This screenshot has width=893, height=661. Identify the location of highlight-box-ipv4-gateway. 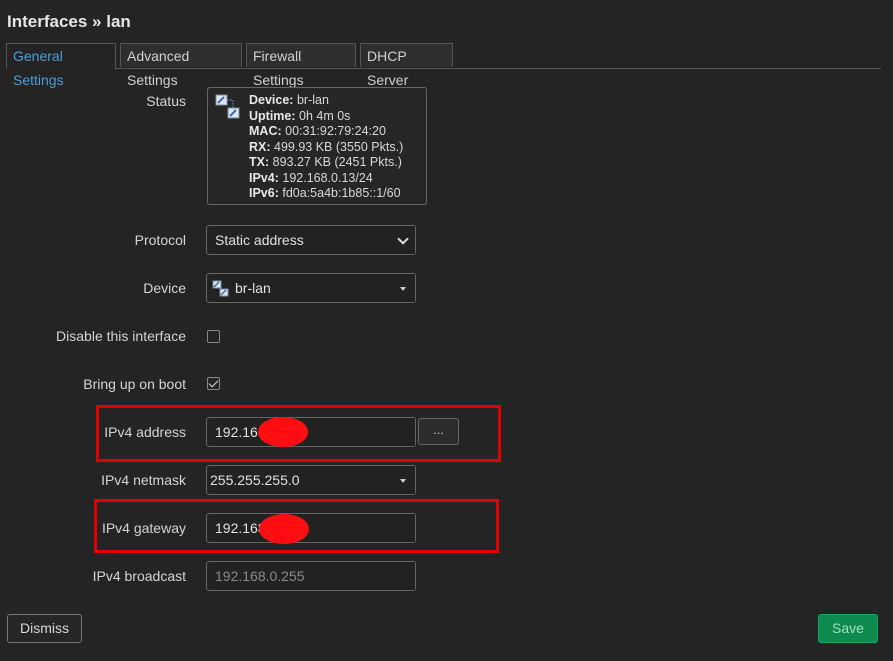
(296, 526).